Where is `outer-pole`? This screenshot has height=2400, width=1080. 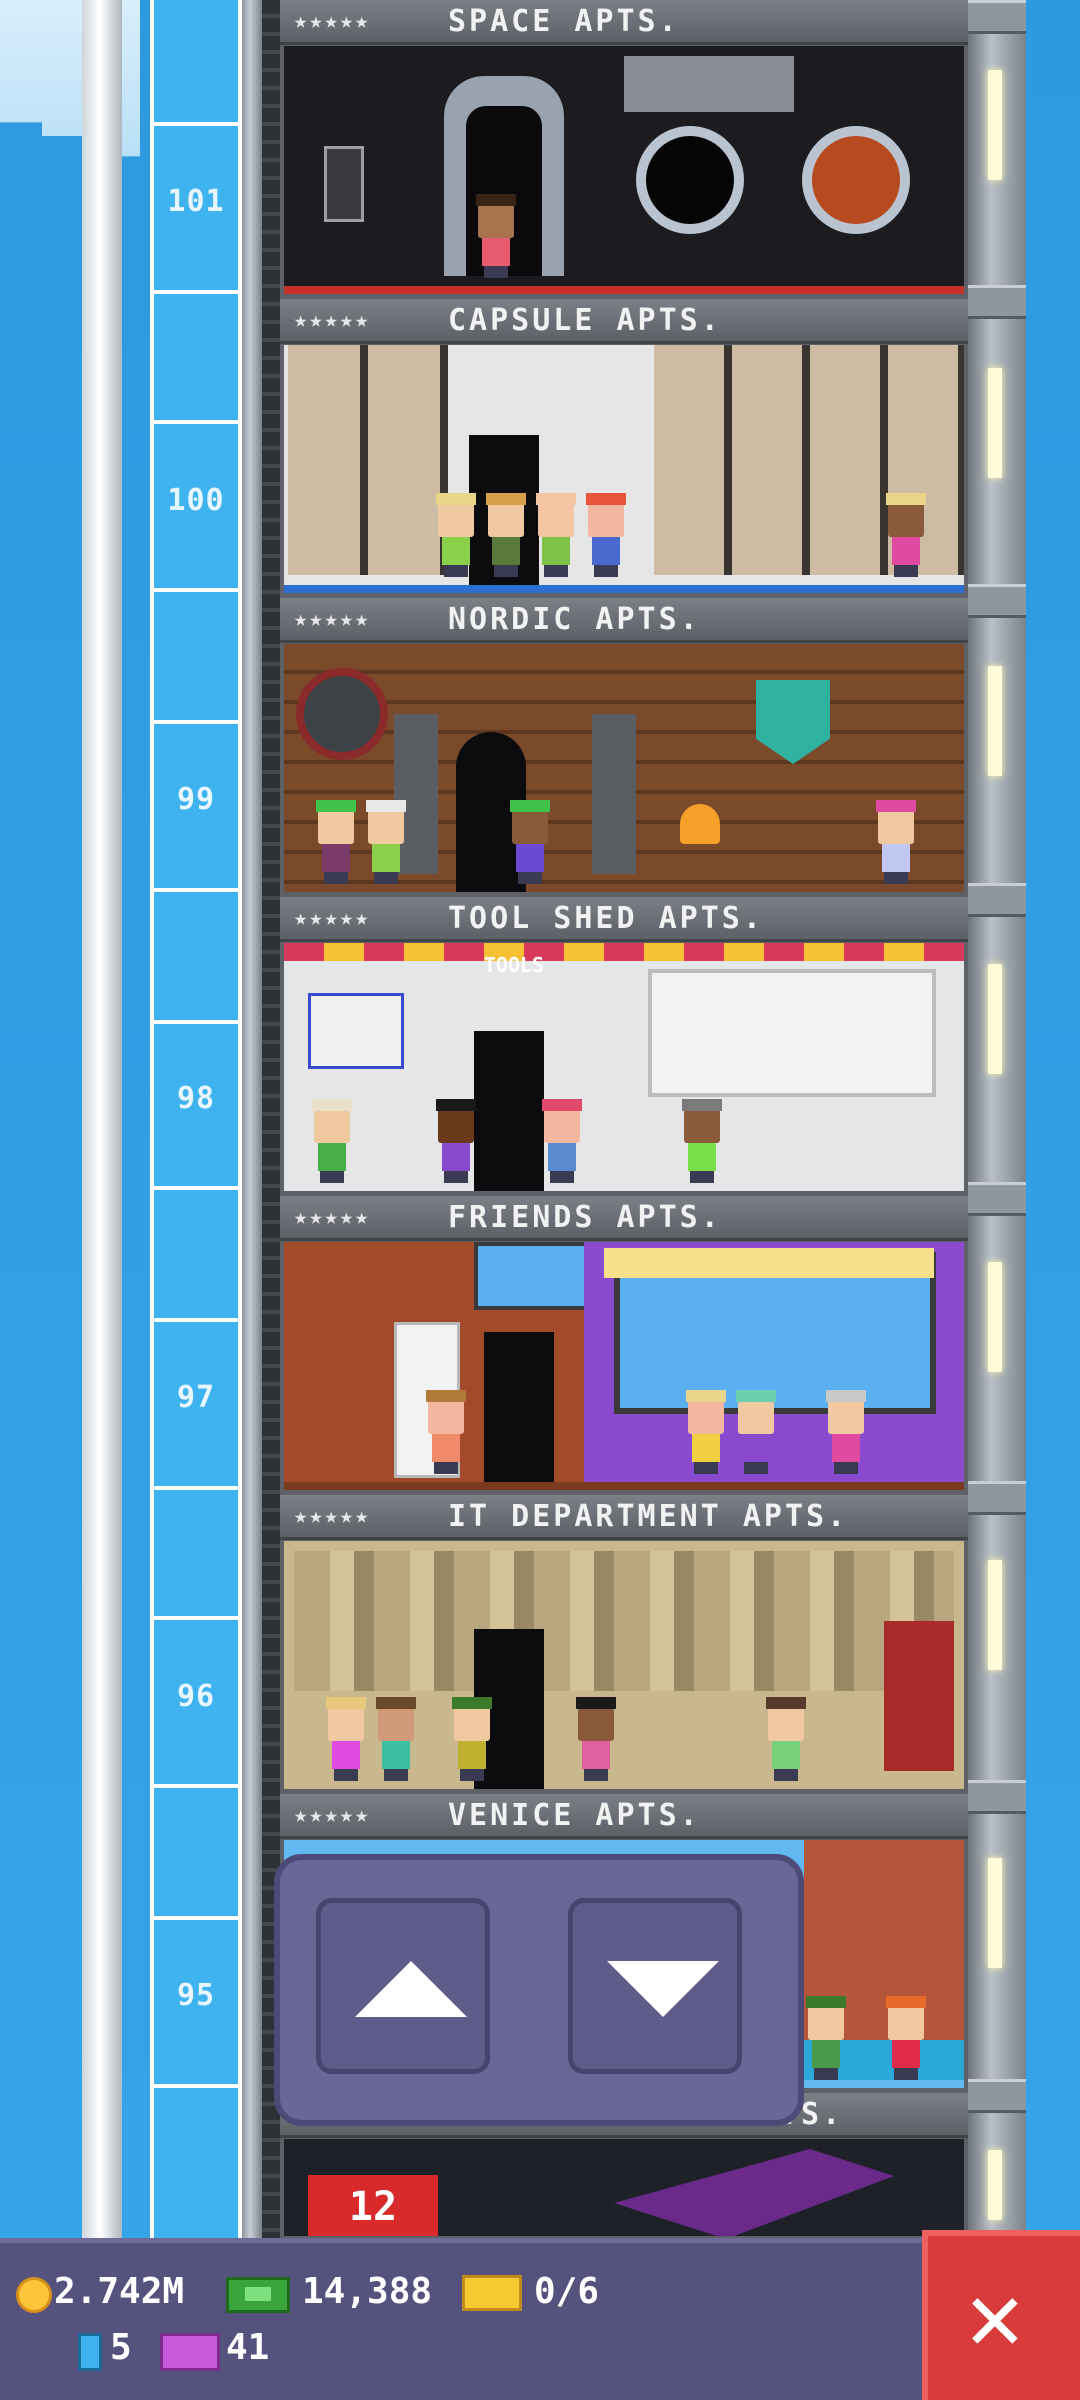 outer-pole is located at coordinates (102, 1120).